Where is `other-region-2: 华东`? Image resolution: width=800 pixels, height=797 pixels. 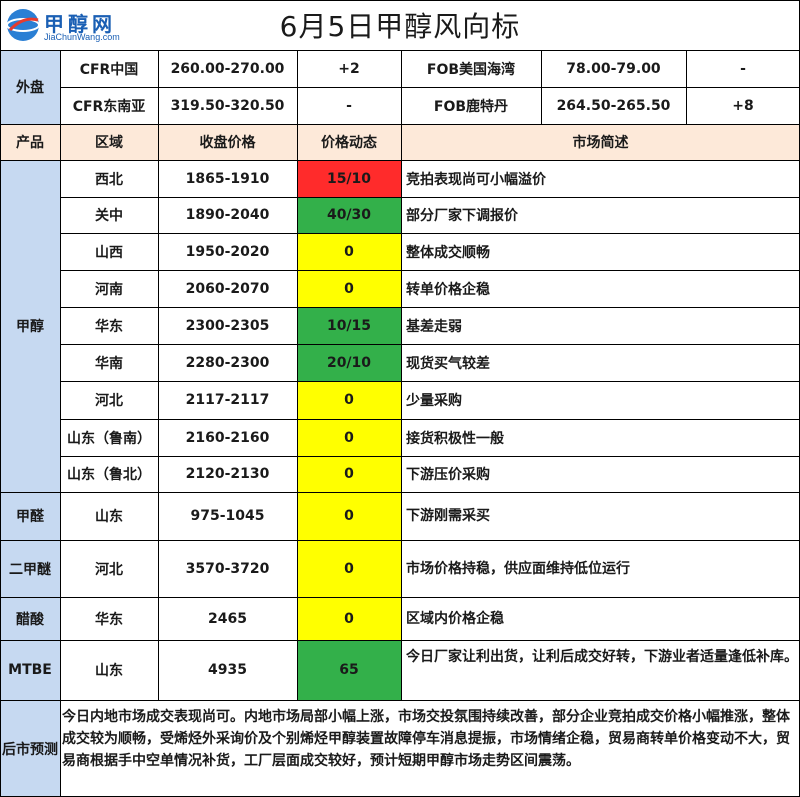 other-region-2: 华东 is located at coordinates (109, 619).